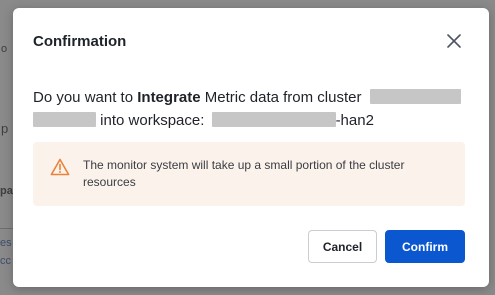 The image size is (495, 295). Describe the element at coordinates (85, 97) in the screenshot. I see `message-prefix: Do you want to` at that location.